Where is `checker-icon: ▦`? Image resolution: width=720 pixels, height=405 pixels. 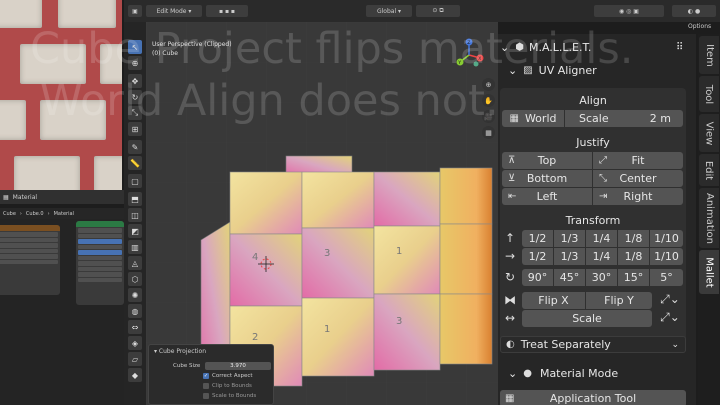 checker-icon: ▦ is located at coordinates (510, 398).